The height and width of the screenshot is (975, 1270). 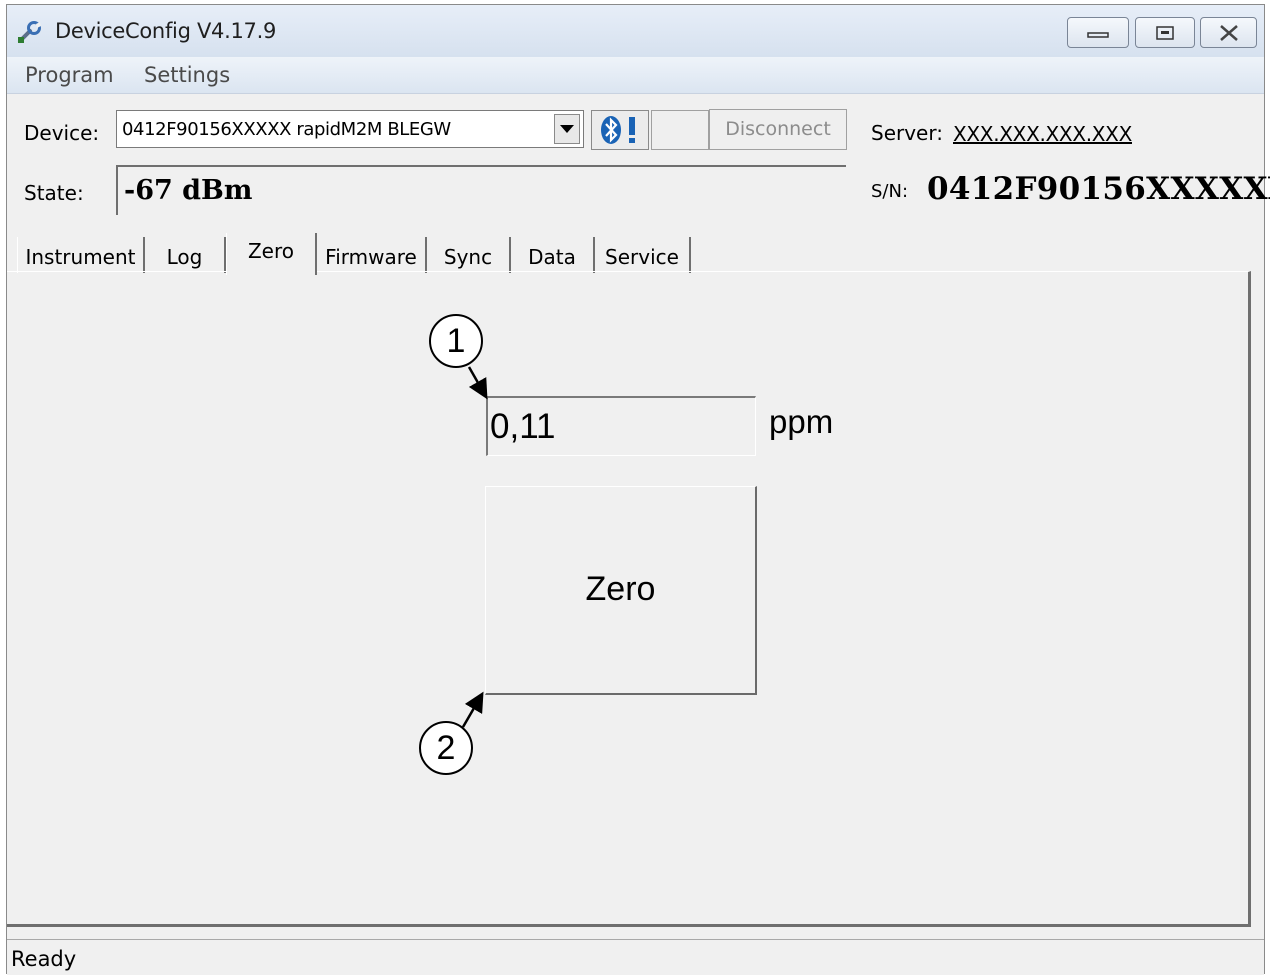 I want to click on status-text: Ready, so click(x=44, y=959).